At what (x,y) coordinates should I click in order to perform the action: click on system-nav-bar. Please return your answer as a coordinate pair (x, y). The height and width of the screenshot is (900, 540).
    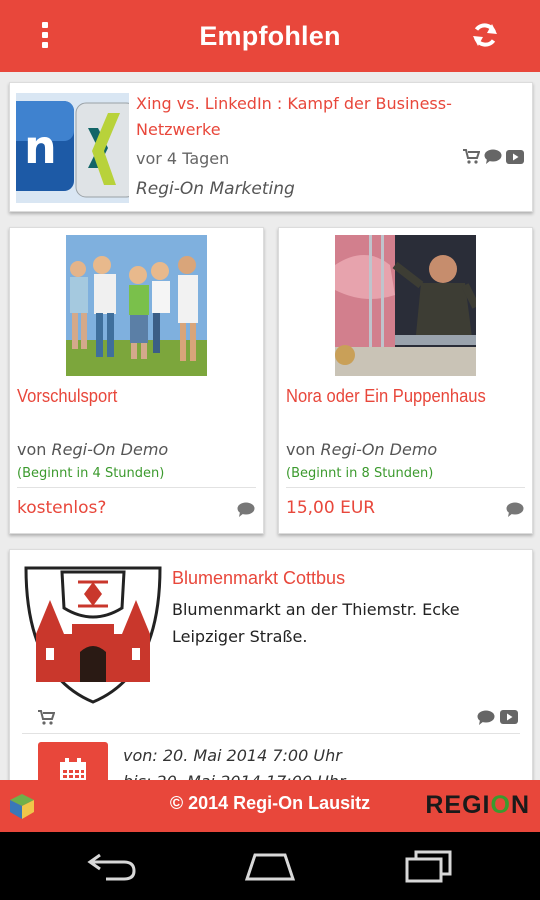
    Looking at the image, I should click on (270, 866).